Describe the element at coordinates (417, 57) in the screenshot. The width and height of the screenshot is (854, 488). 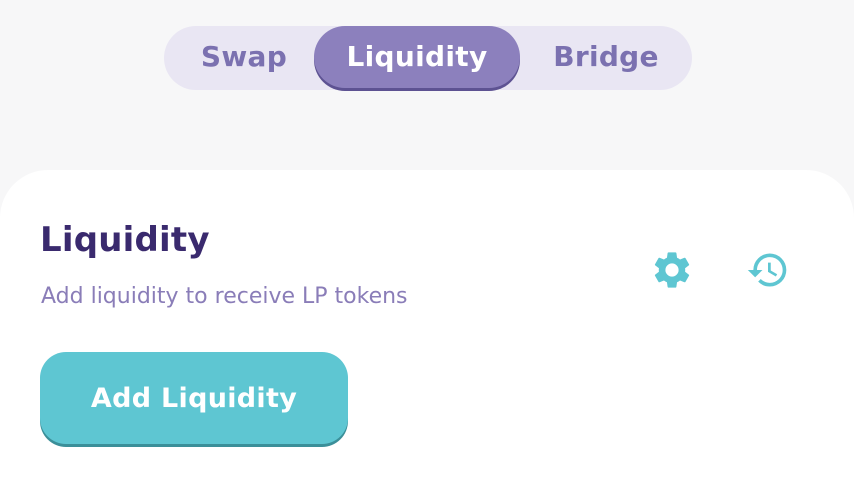
I see `tab-liquidity: Liquidity` at that location.